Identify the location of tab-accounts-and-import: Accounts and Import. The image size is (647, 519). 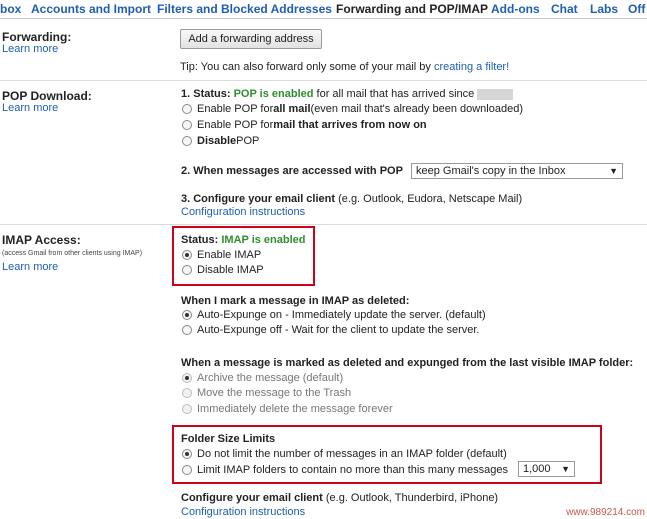
(91, 9).